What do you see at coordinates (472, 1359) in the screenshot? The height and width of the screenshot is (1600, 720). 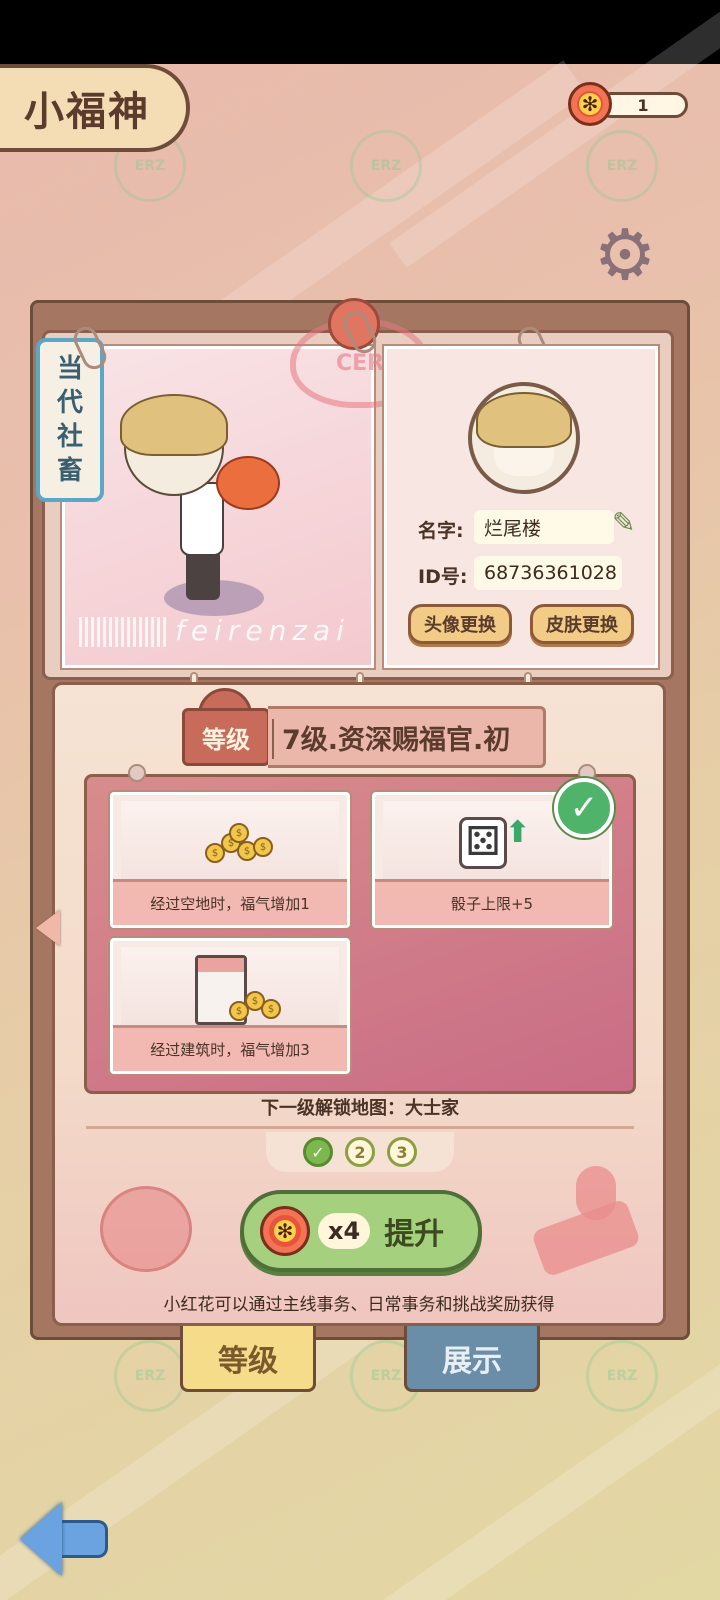 I see `tab-show: 展示` at bounding box center [472, 1359].